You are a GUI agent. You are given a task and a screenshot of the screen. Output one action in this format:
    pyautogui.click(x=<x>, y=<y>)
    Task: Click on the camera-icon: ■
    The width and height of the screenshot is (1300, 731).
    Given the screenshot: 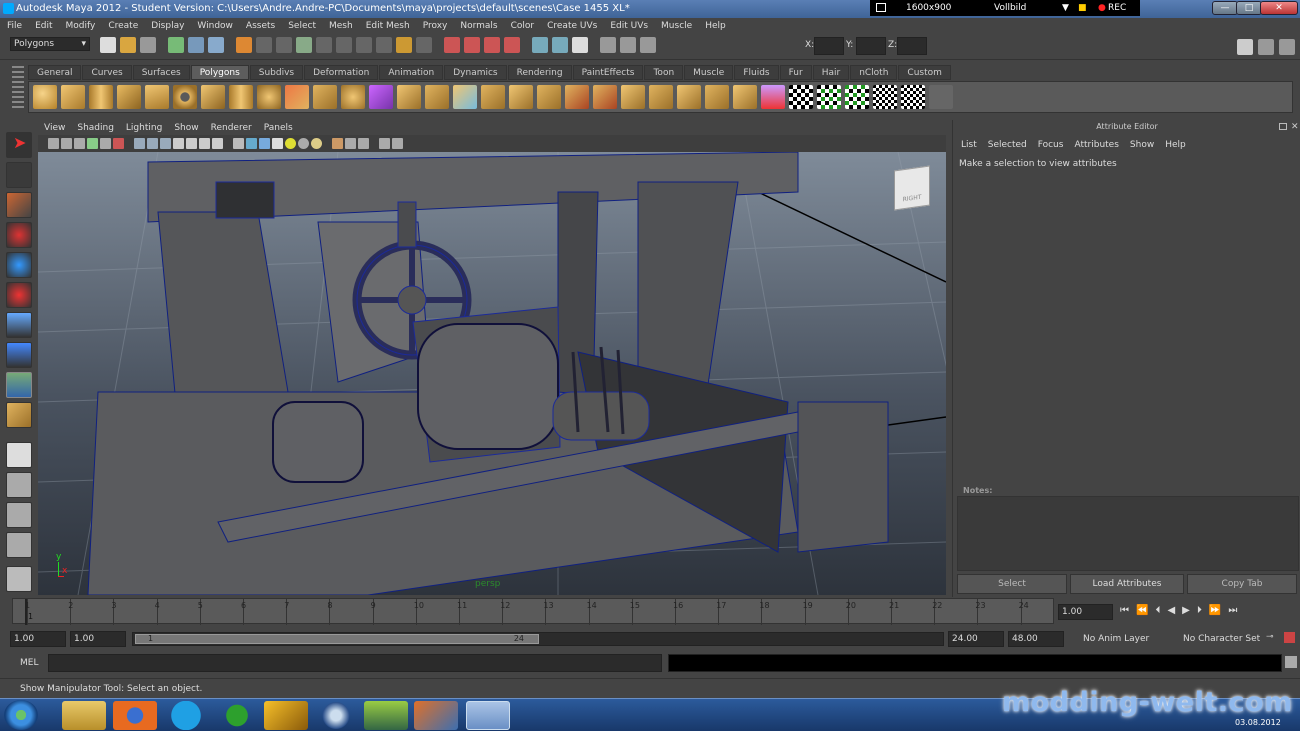 What is the action you would take?
    pyautogui.click(x=1082, y=8)
    